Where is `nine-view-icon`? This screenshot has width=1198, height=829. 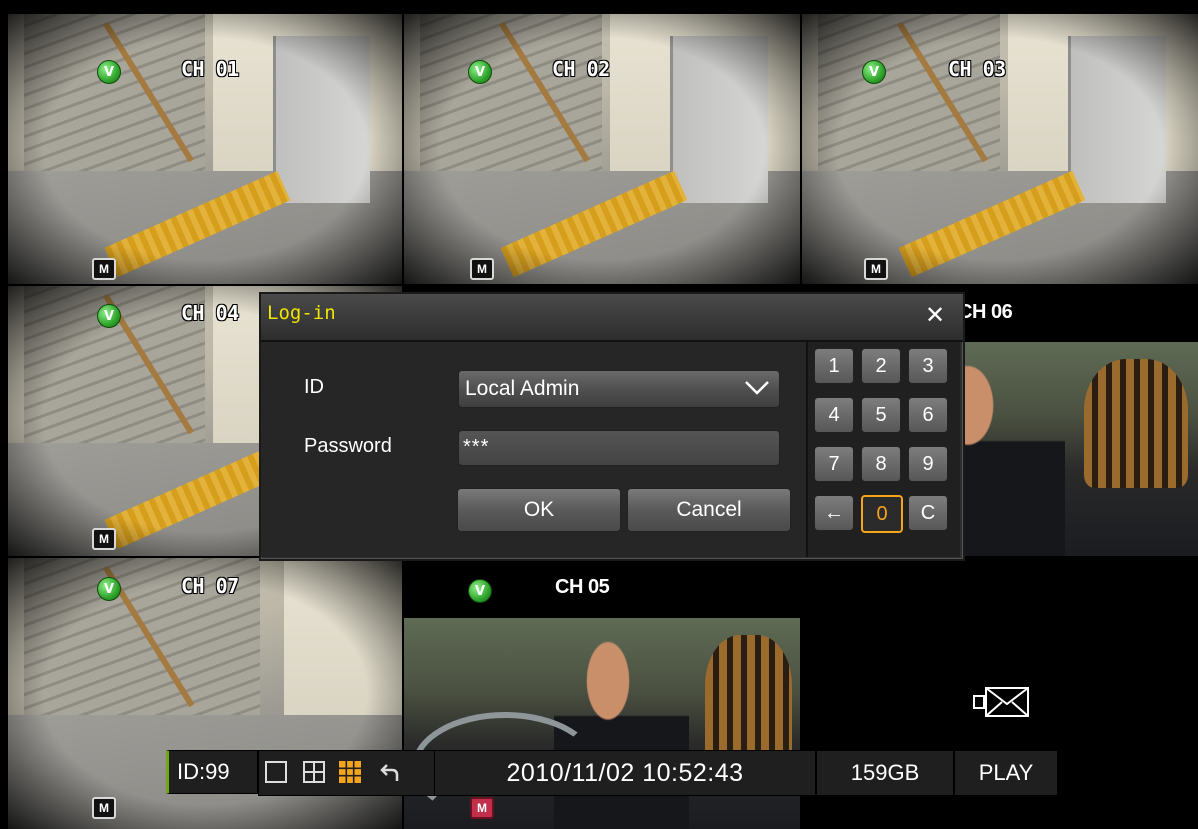 nine-view-icon is located at coordinates (350, 772).